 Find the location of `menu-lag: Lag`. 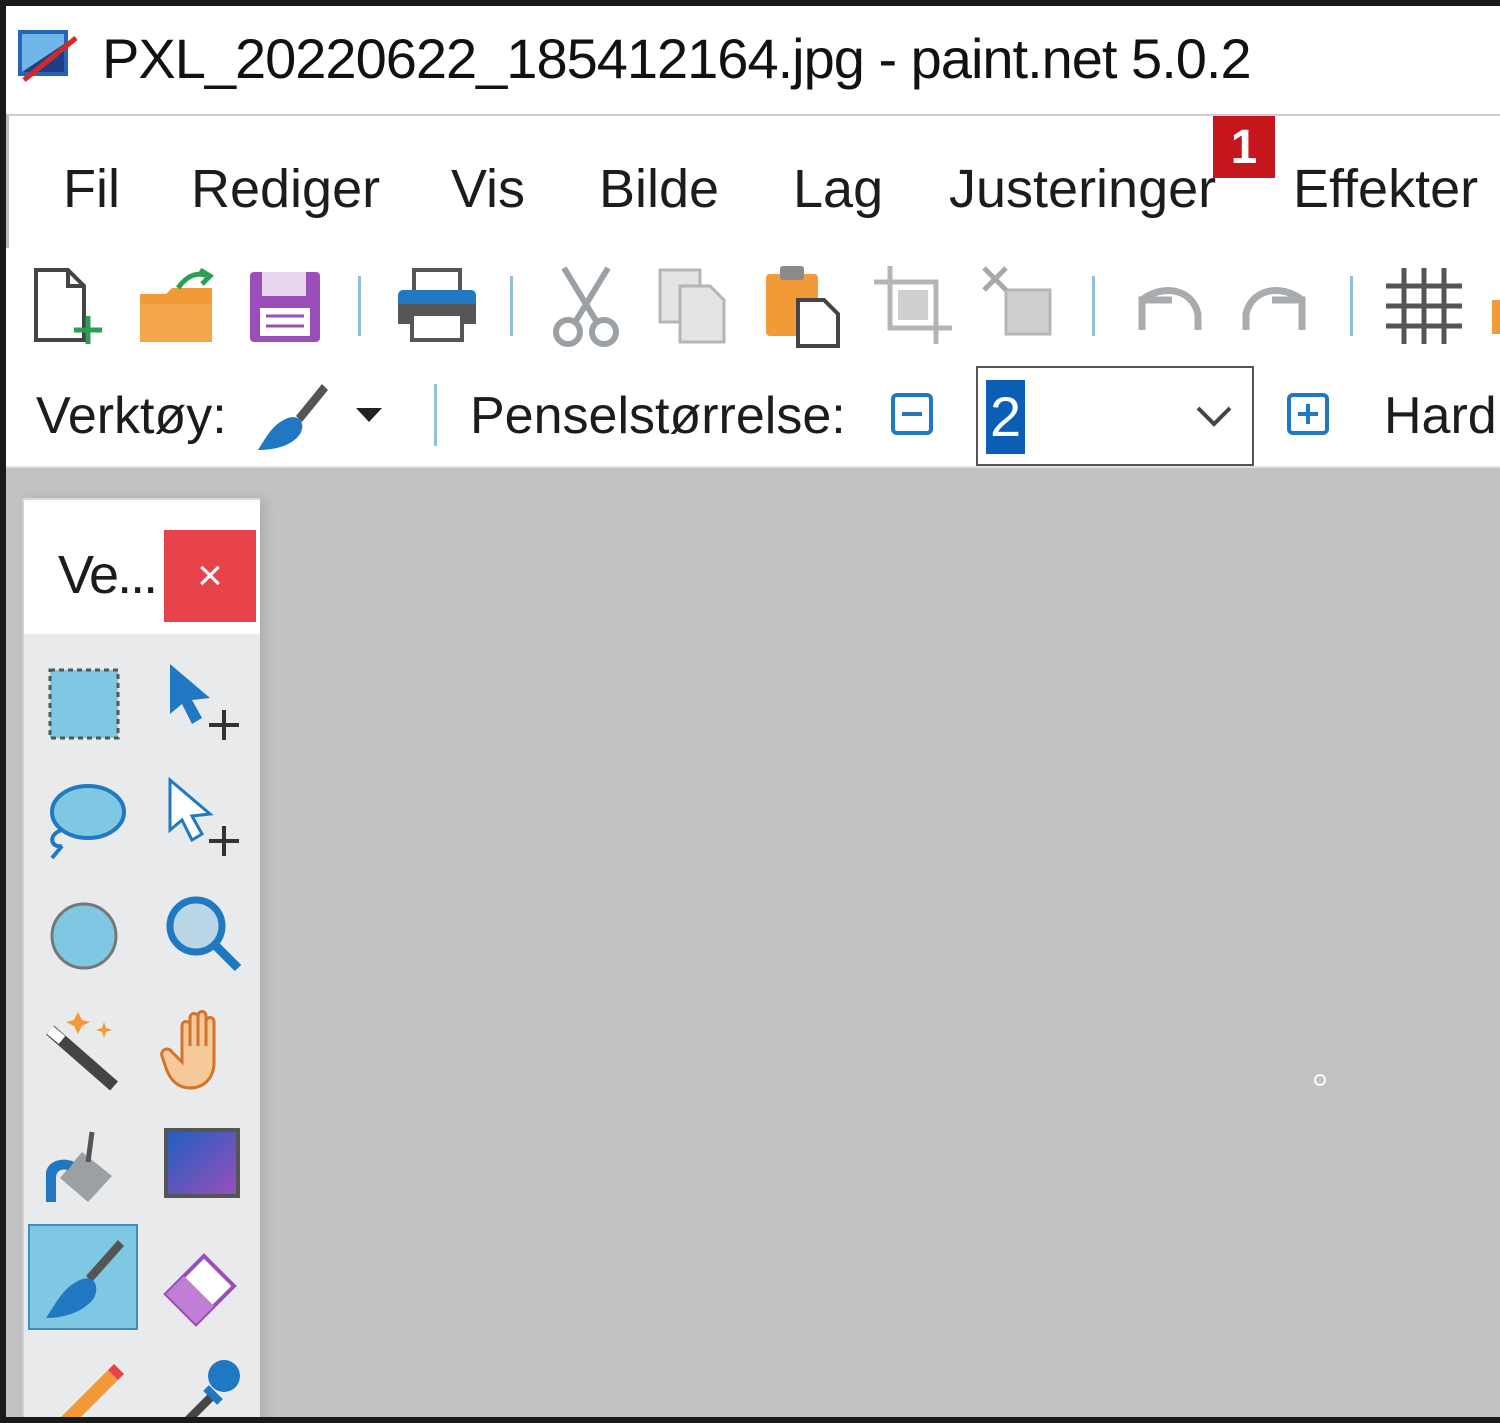

menu-lag: Lag is located at coordinates (838, 189).